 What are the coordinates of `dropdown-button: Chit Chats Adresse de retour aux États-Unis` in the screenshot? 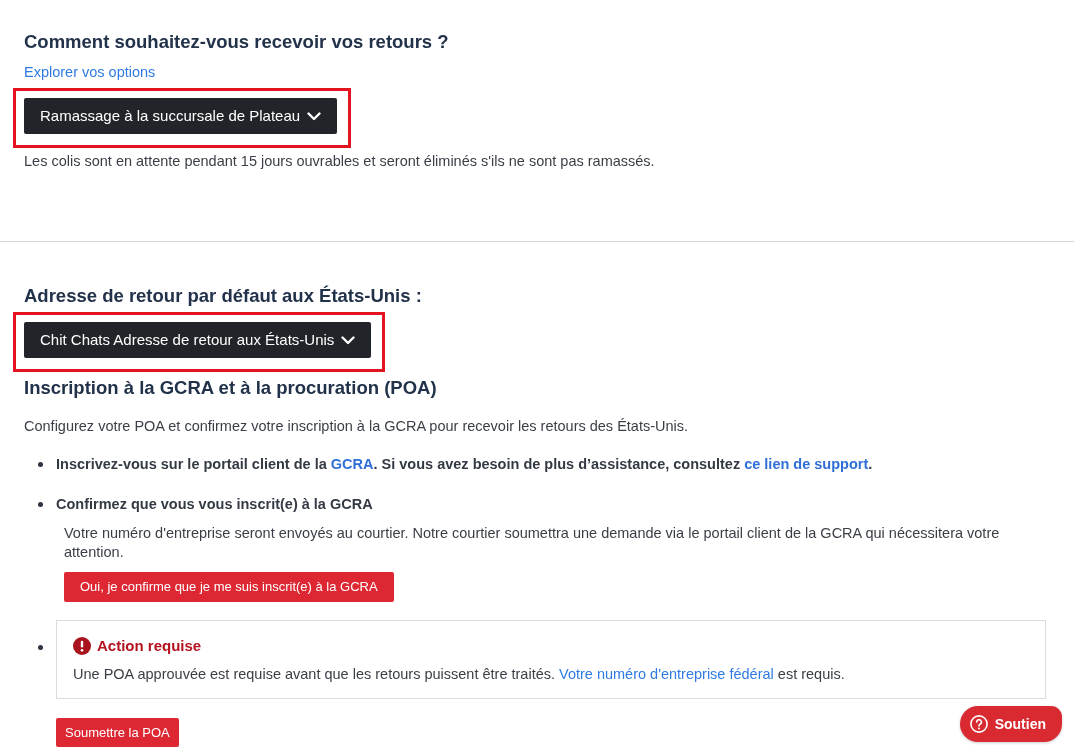 It's located at (198, 340).